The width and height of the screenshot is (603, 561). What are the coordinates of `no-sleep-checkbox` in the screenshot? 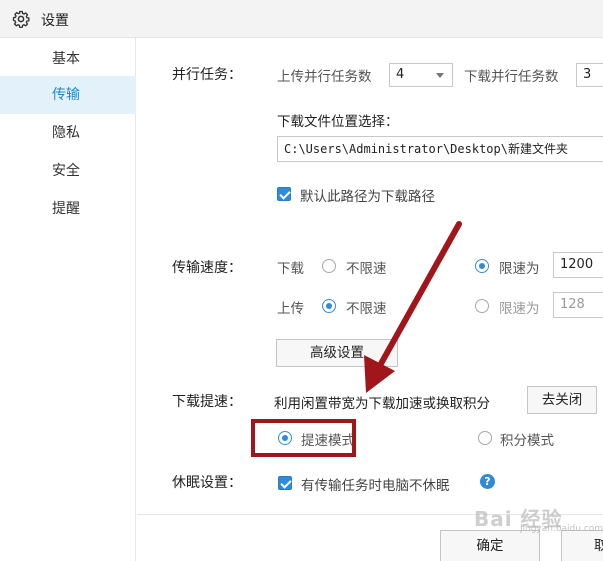 It's located at (285, 483).